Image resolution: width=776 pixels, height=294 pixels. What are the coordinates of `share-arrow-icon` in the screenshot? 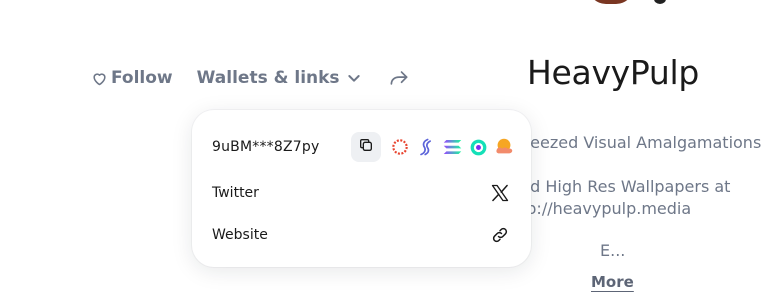 It's located at (399, 78).